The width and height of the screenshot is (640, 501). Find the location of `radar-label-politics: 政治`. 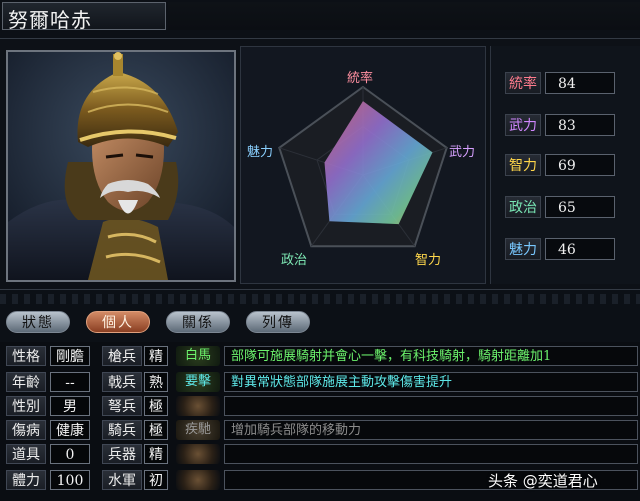

radar-label-politics: 政治 is located at coordinates (294, 260).